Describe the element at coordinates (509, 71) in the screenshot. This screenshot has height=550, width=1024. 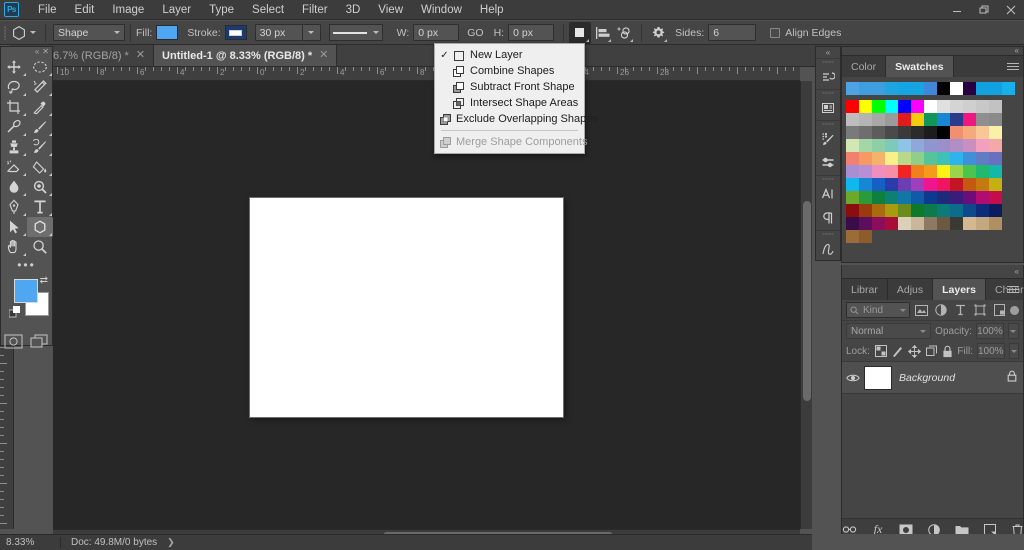
I see `dropdown-item-combine-shapes: Combine Shapes` at that location.